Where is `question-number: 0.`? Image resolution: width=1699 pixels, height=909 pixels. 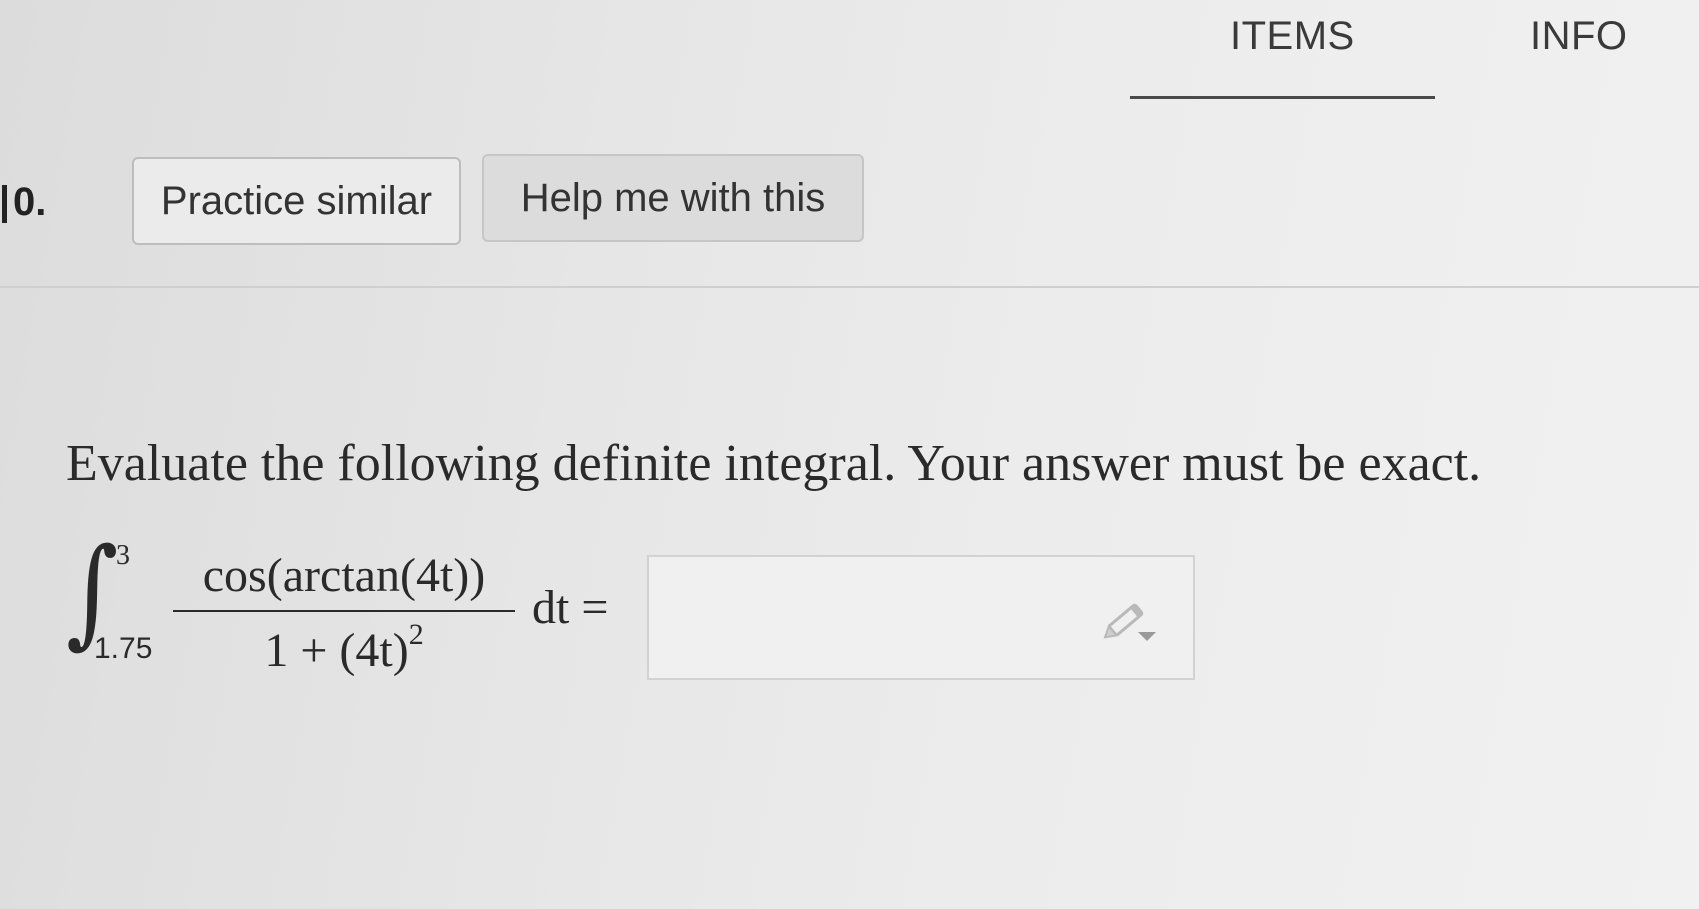 question-number: 0. is located at coordinates (23, 202).